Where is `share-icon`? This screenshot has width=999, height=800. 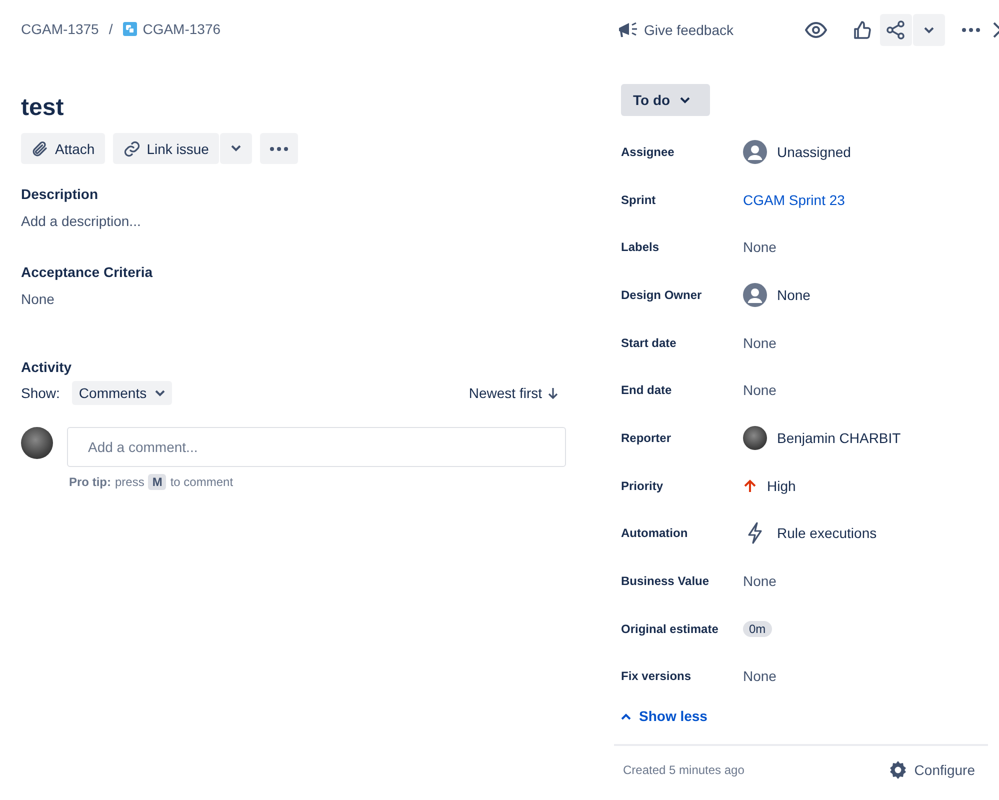
share-icon is located at coordinates (896, 30).